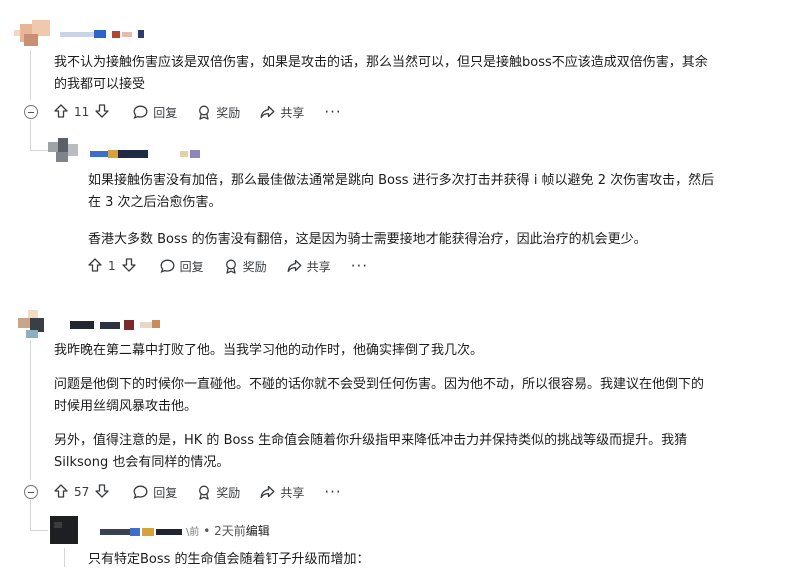  I want to click on meta-prefix: \前, so click(193, 532).